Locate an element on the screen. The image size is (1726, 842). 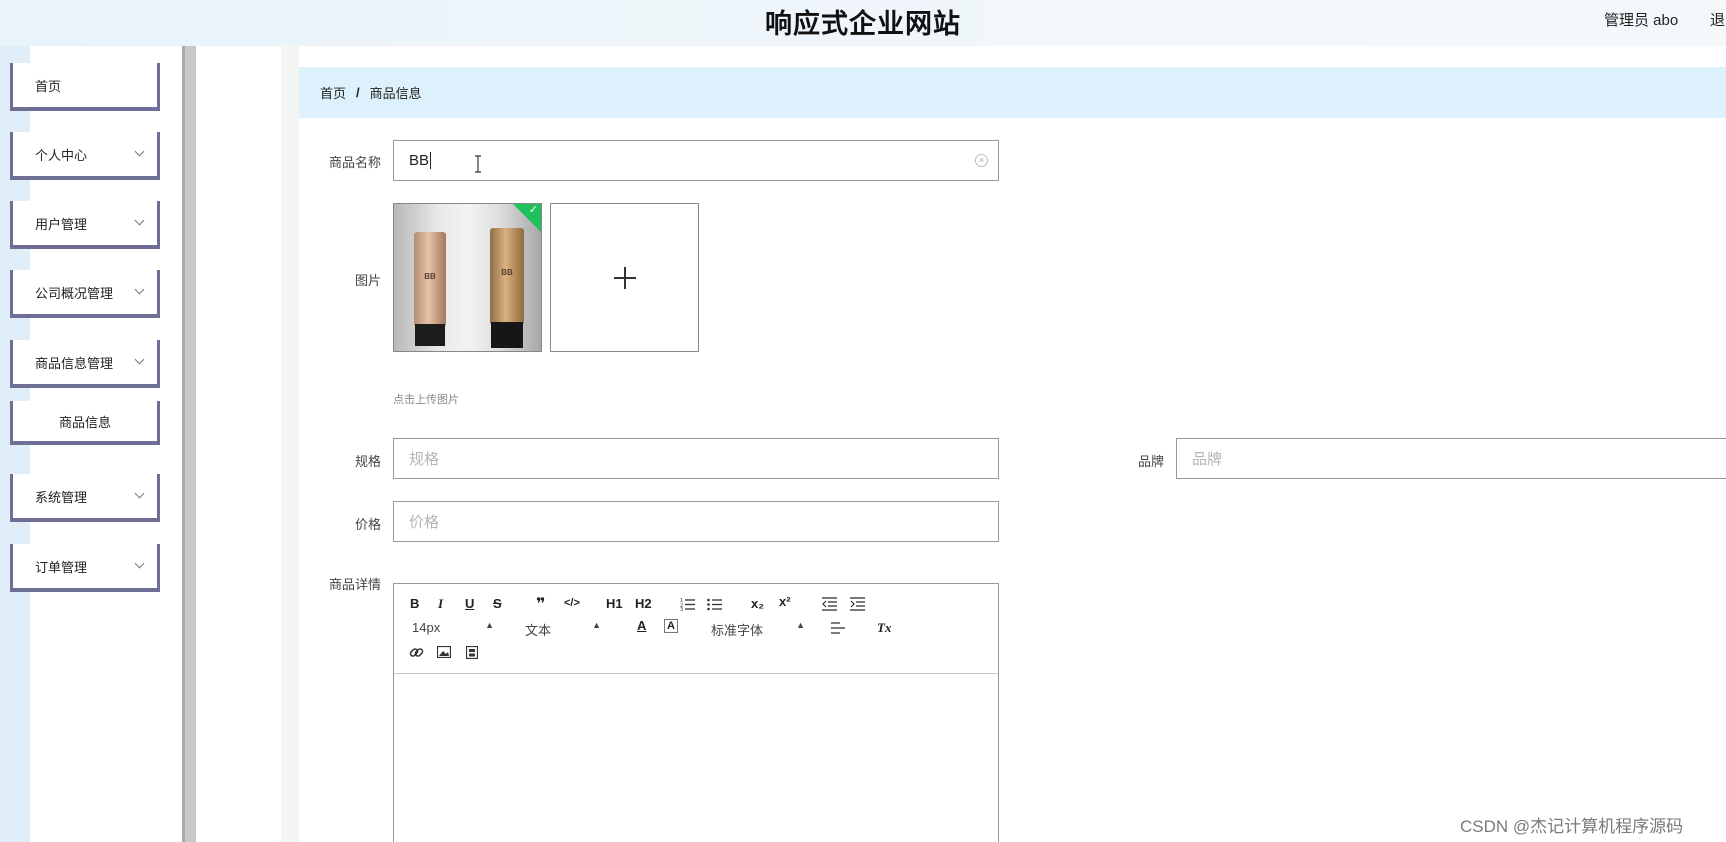
blockquote-button: ❞ is located at coordinates (540, 604).